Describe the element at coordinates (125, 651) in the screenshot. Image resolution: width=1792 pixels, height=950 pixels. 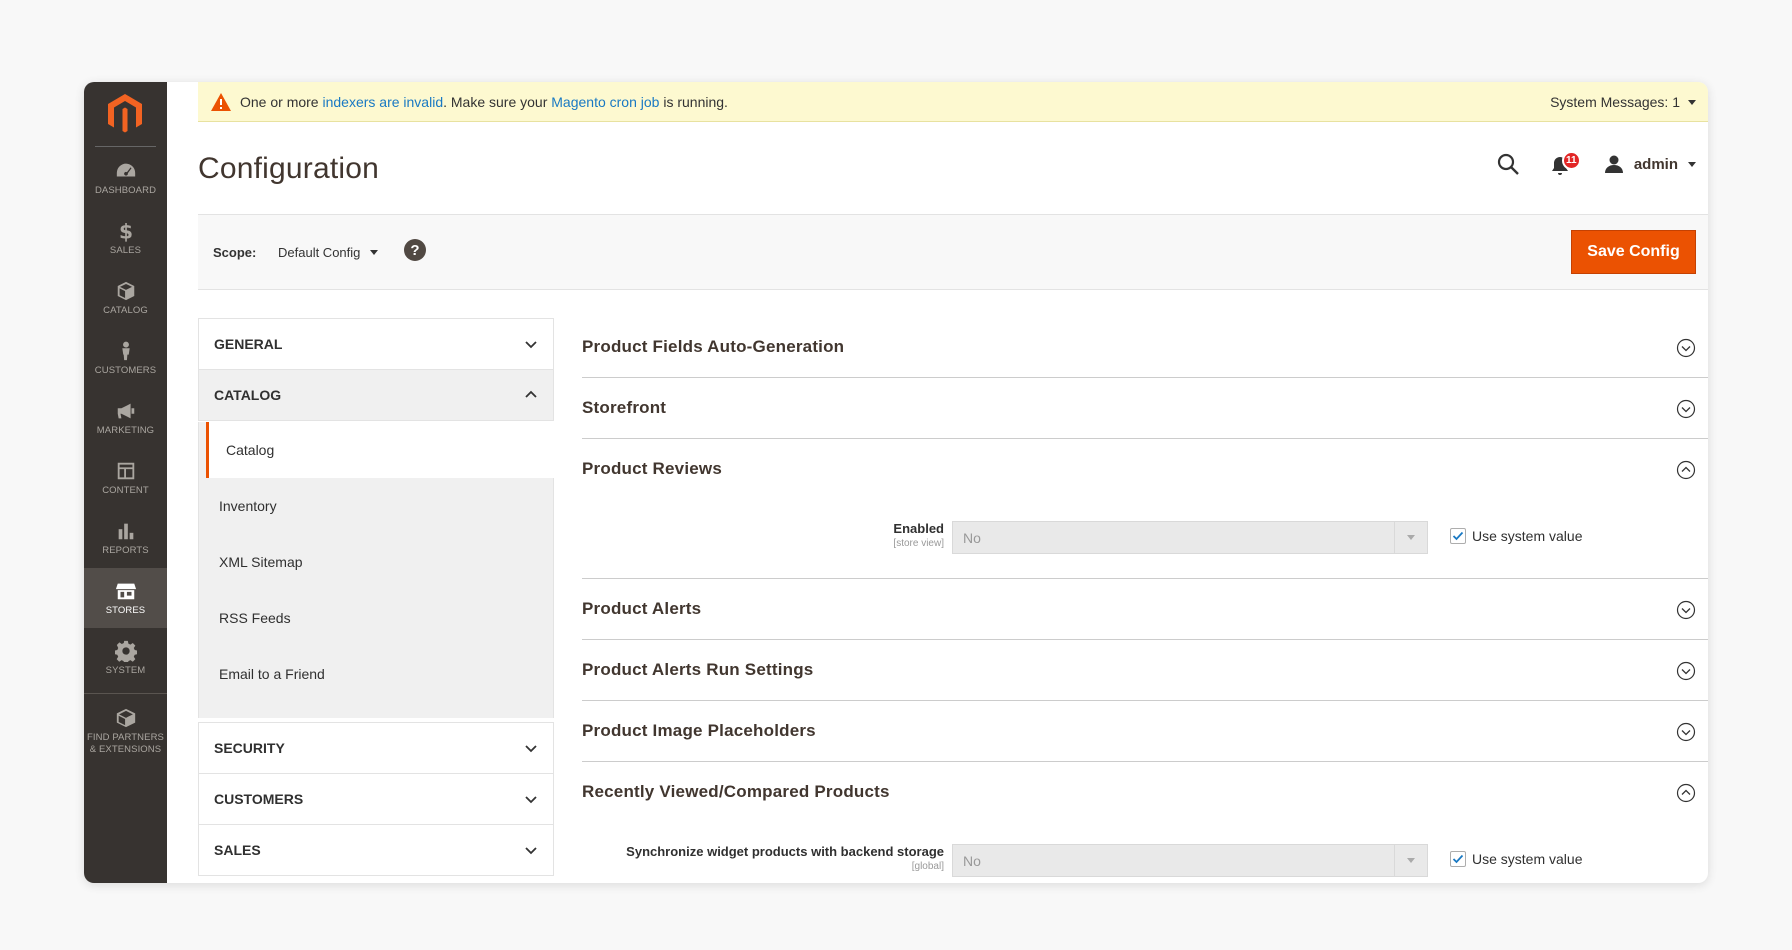
I see `gear-icon` at that location.